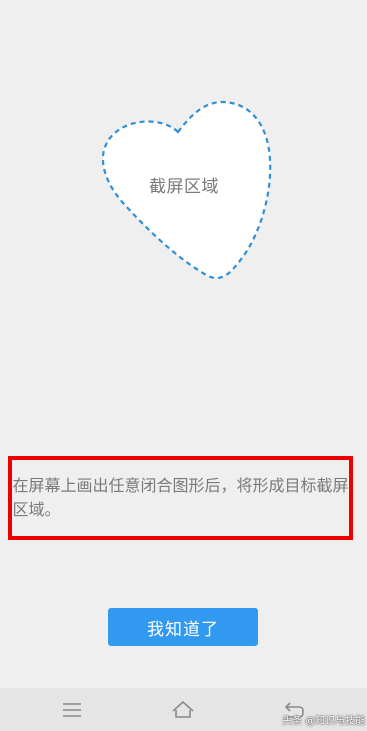 This screenshot has height=731, width=367. Describe the element at coordinates (183, 627) in the screenshot. I see `got-it-button: 我知道了` at that location.